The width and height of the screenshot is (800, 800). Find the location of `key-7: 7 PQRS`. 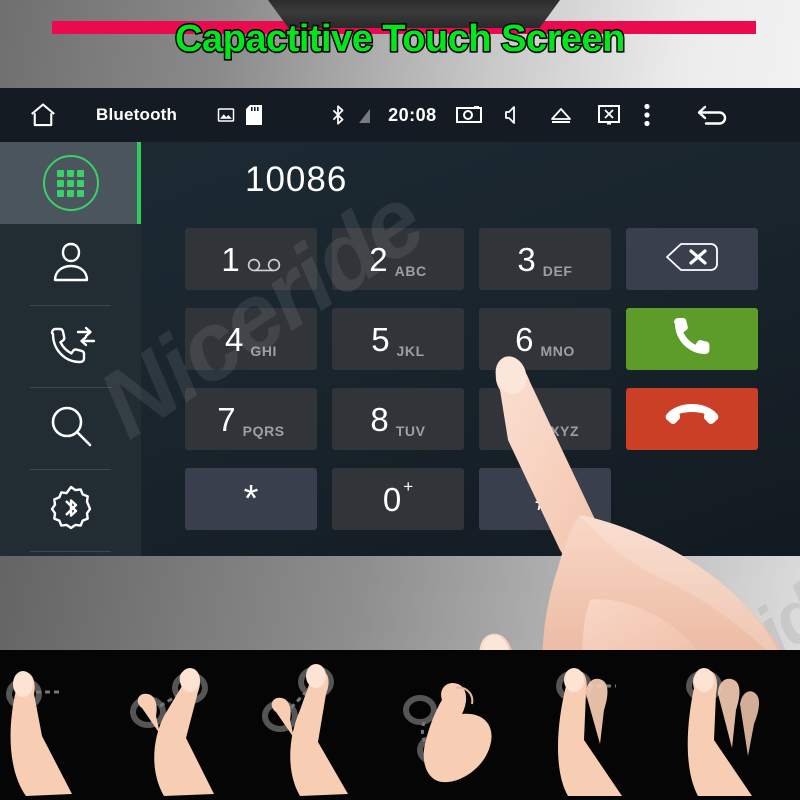

key-7: 7 PQRS is located at coordinates (251, 419).